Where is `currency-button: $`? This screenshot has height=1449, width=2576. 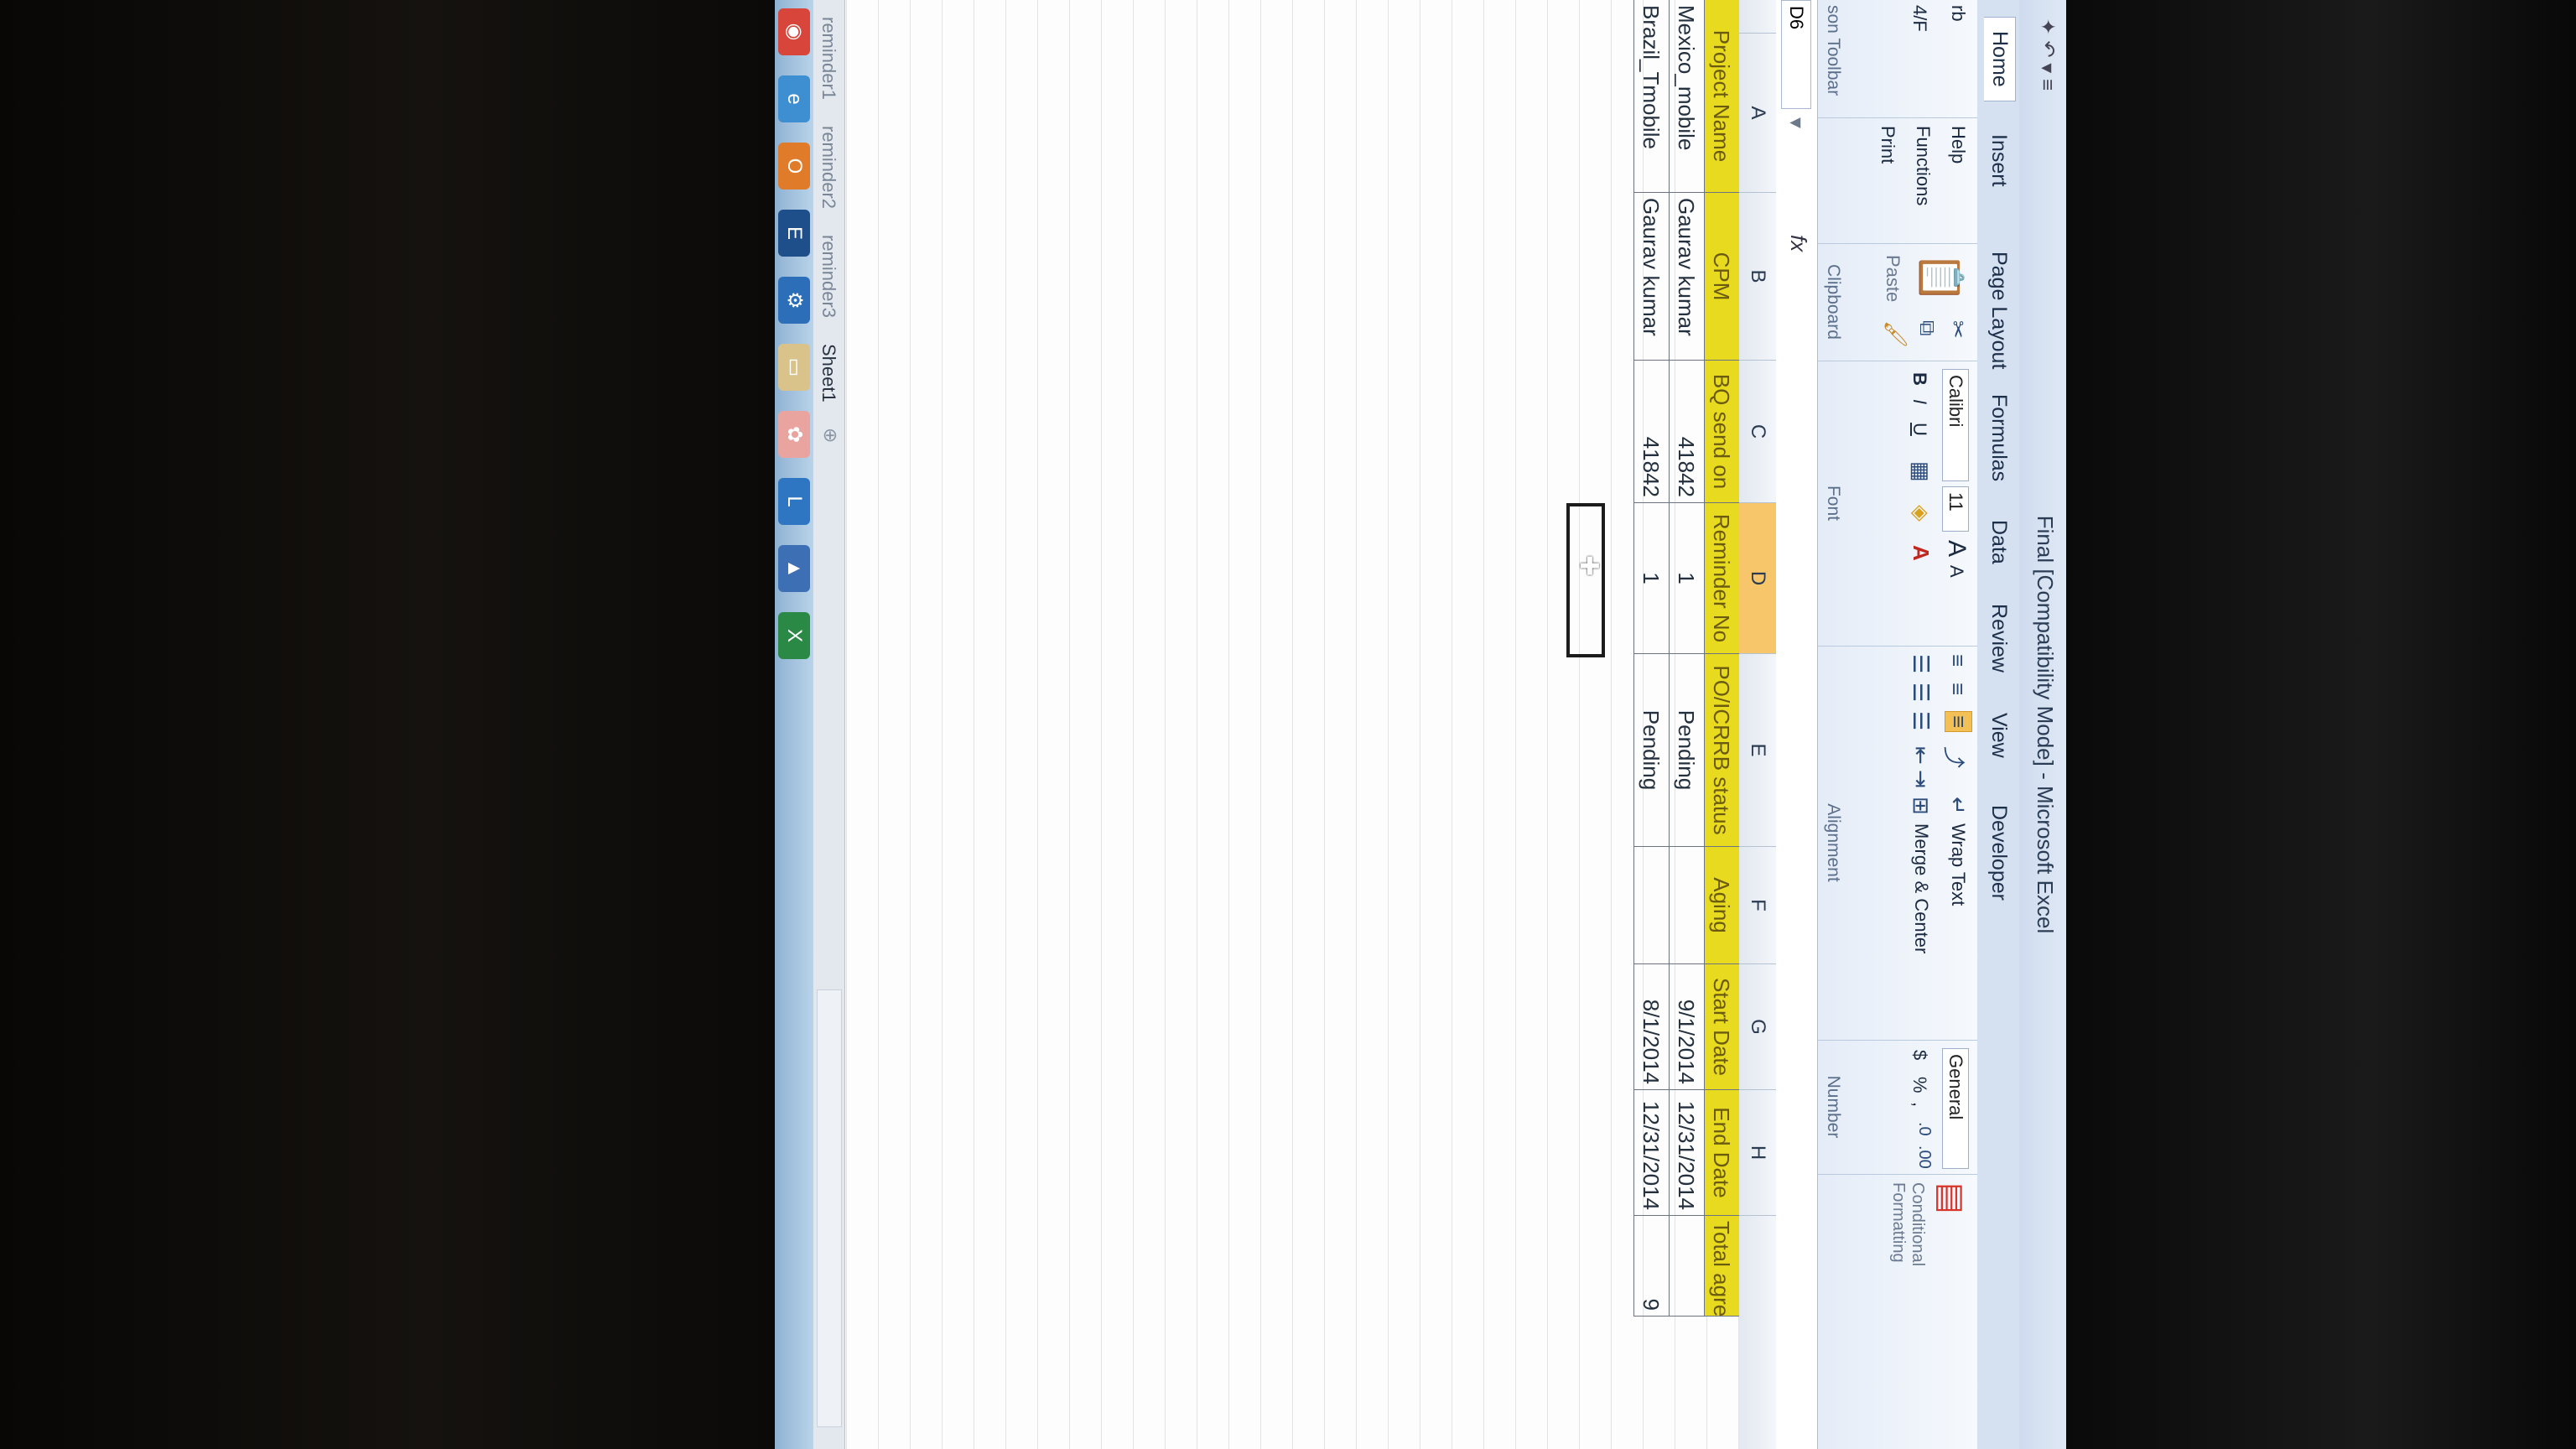
currency-button: $ is located at coordinates (1919, 1055).